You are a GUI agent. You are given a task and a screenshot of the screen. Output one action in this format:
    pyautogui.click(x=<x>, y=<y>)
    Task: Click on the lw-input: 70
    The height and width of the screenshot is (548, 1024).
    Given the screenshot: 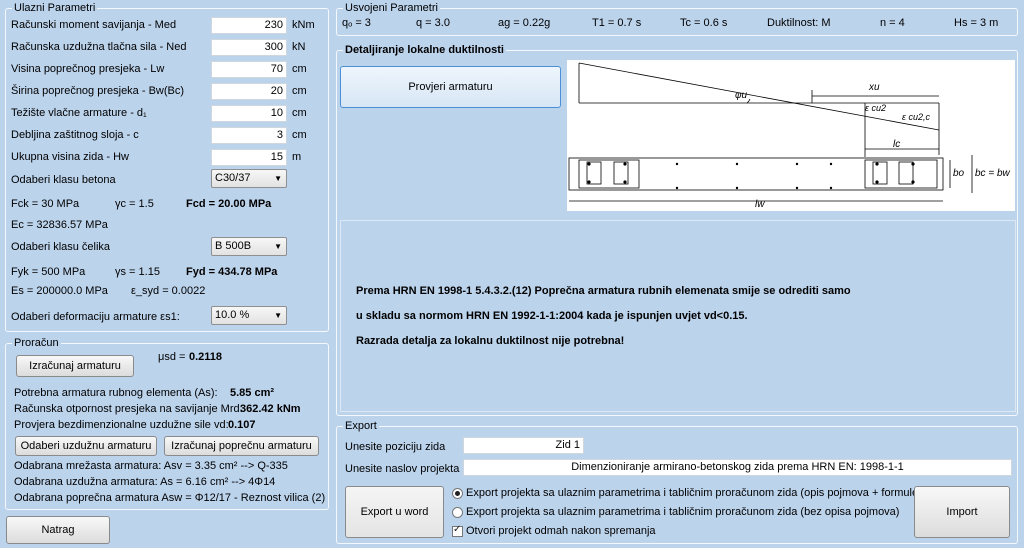 What is the action you would take?
    pyautogui.click(x=249, y=69)
    